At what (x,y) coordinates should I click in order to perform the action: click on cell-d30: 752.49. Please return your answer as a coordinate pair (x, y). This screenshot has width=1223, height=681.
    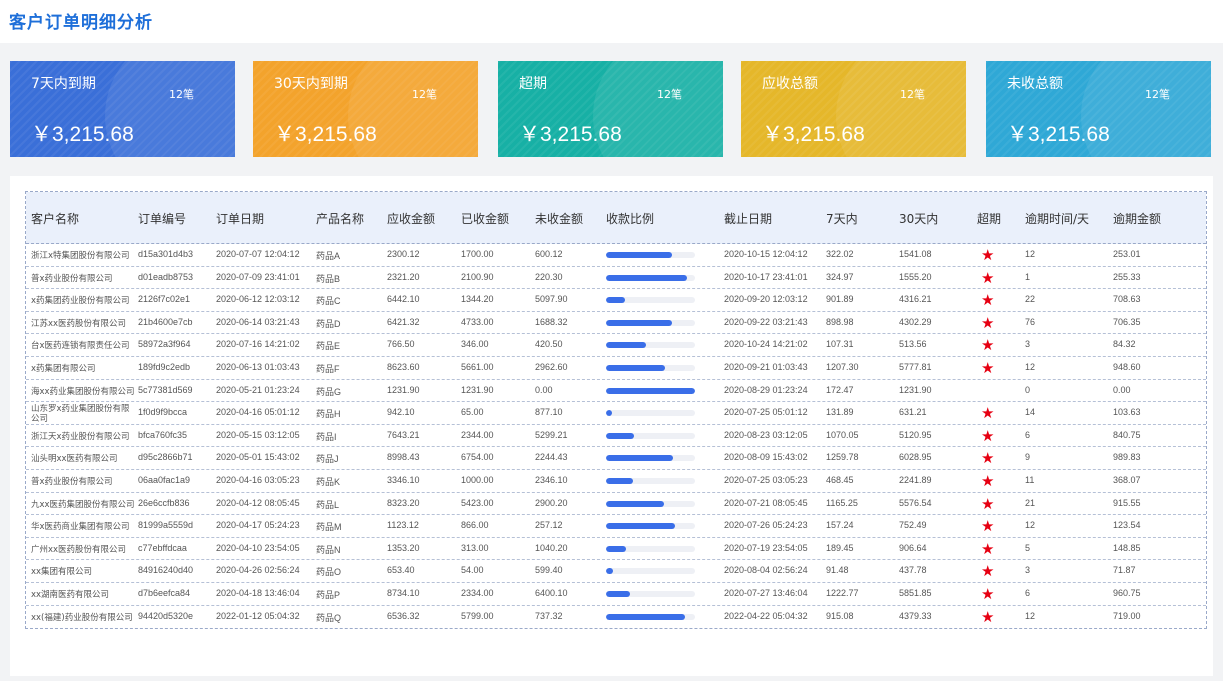
    Looking at the image, I should click on (913, 525).